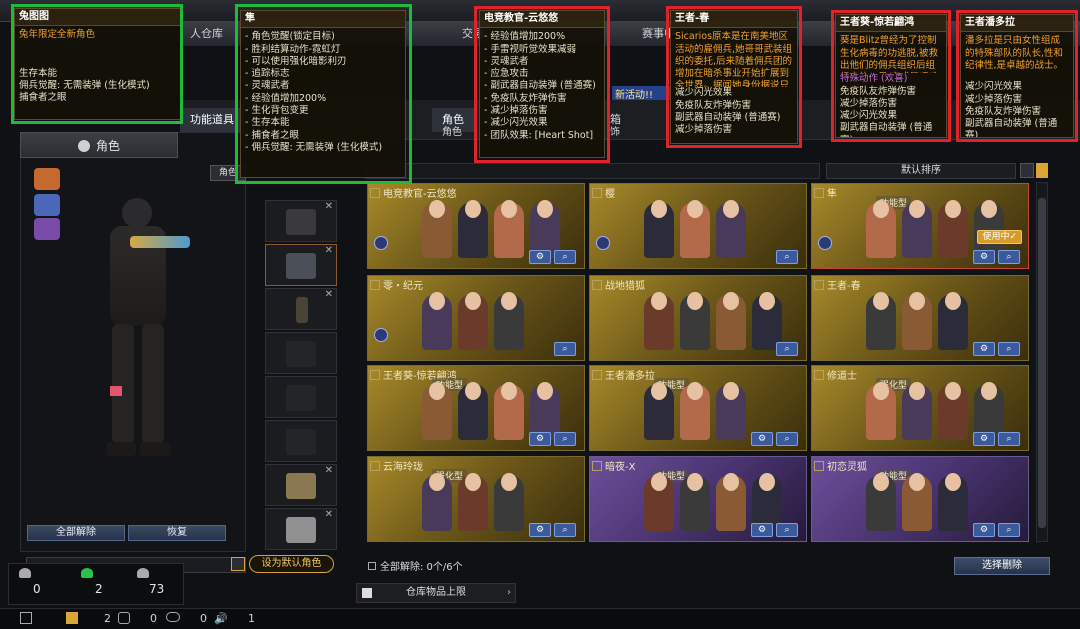 This screenshot has height=629, width=1080. Describe the element at coordinates (221, 618) in the screenshot. I see `volume-icon: 🔊` at that location.